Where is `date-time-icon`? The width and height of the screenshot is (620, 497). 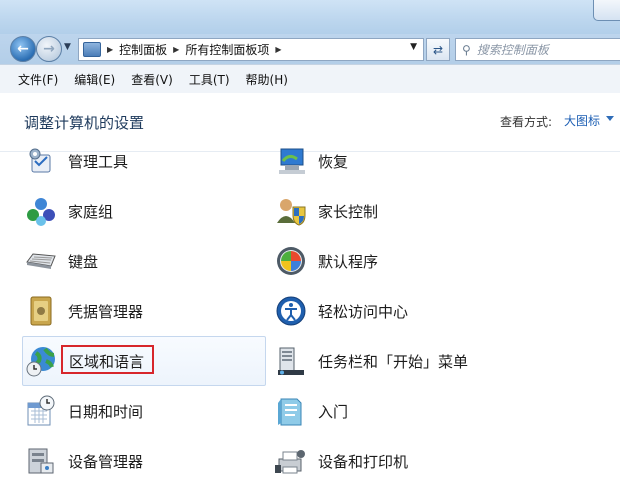 date-time-icon is located at coordinates (41, 411).